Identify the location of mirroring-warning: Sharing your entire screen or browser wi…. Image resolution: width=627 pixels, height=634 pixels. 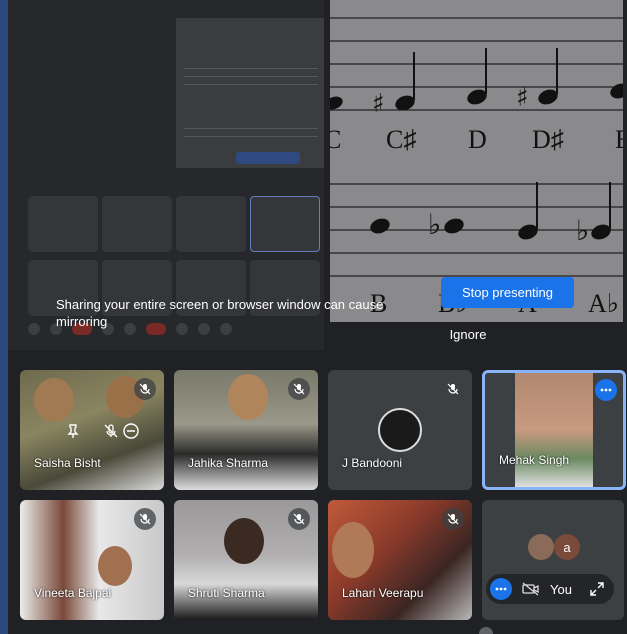
(220, 313).